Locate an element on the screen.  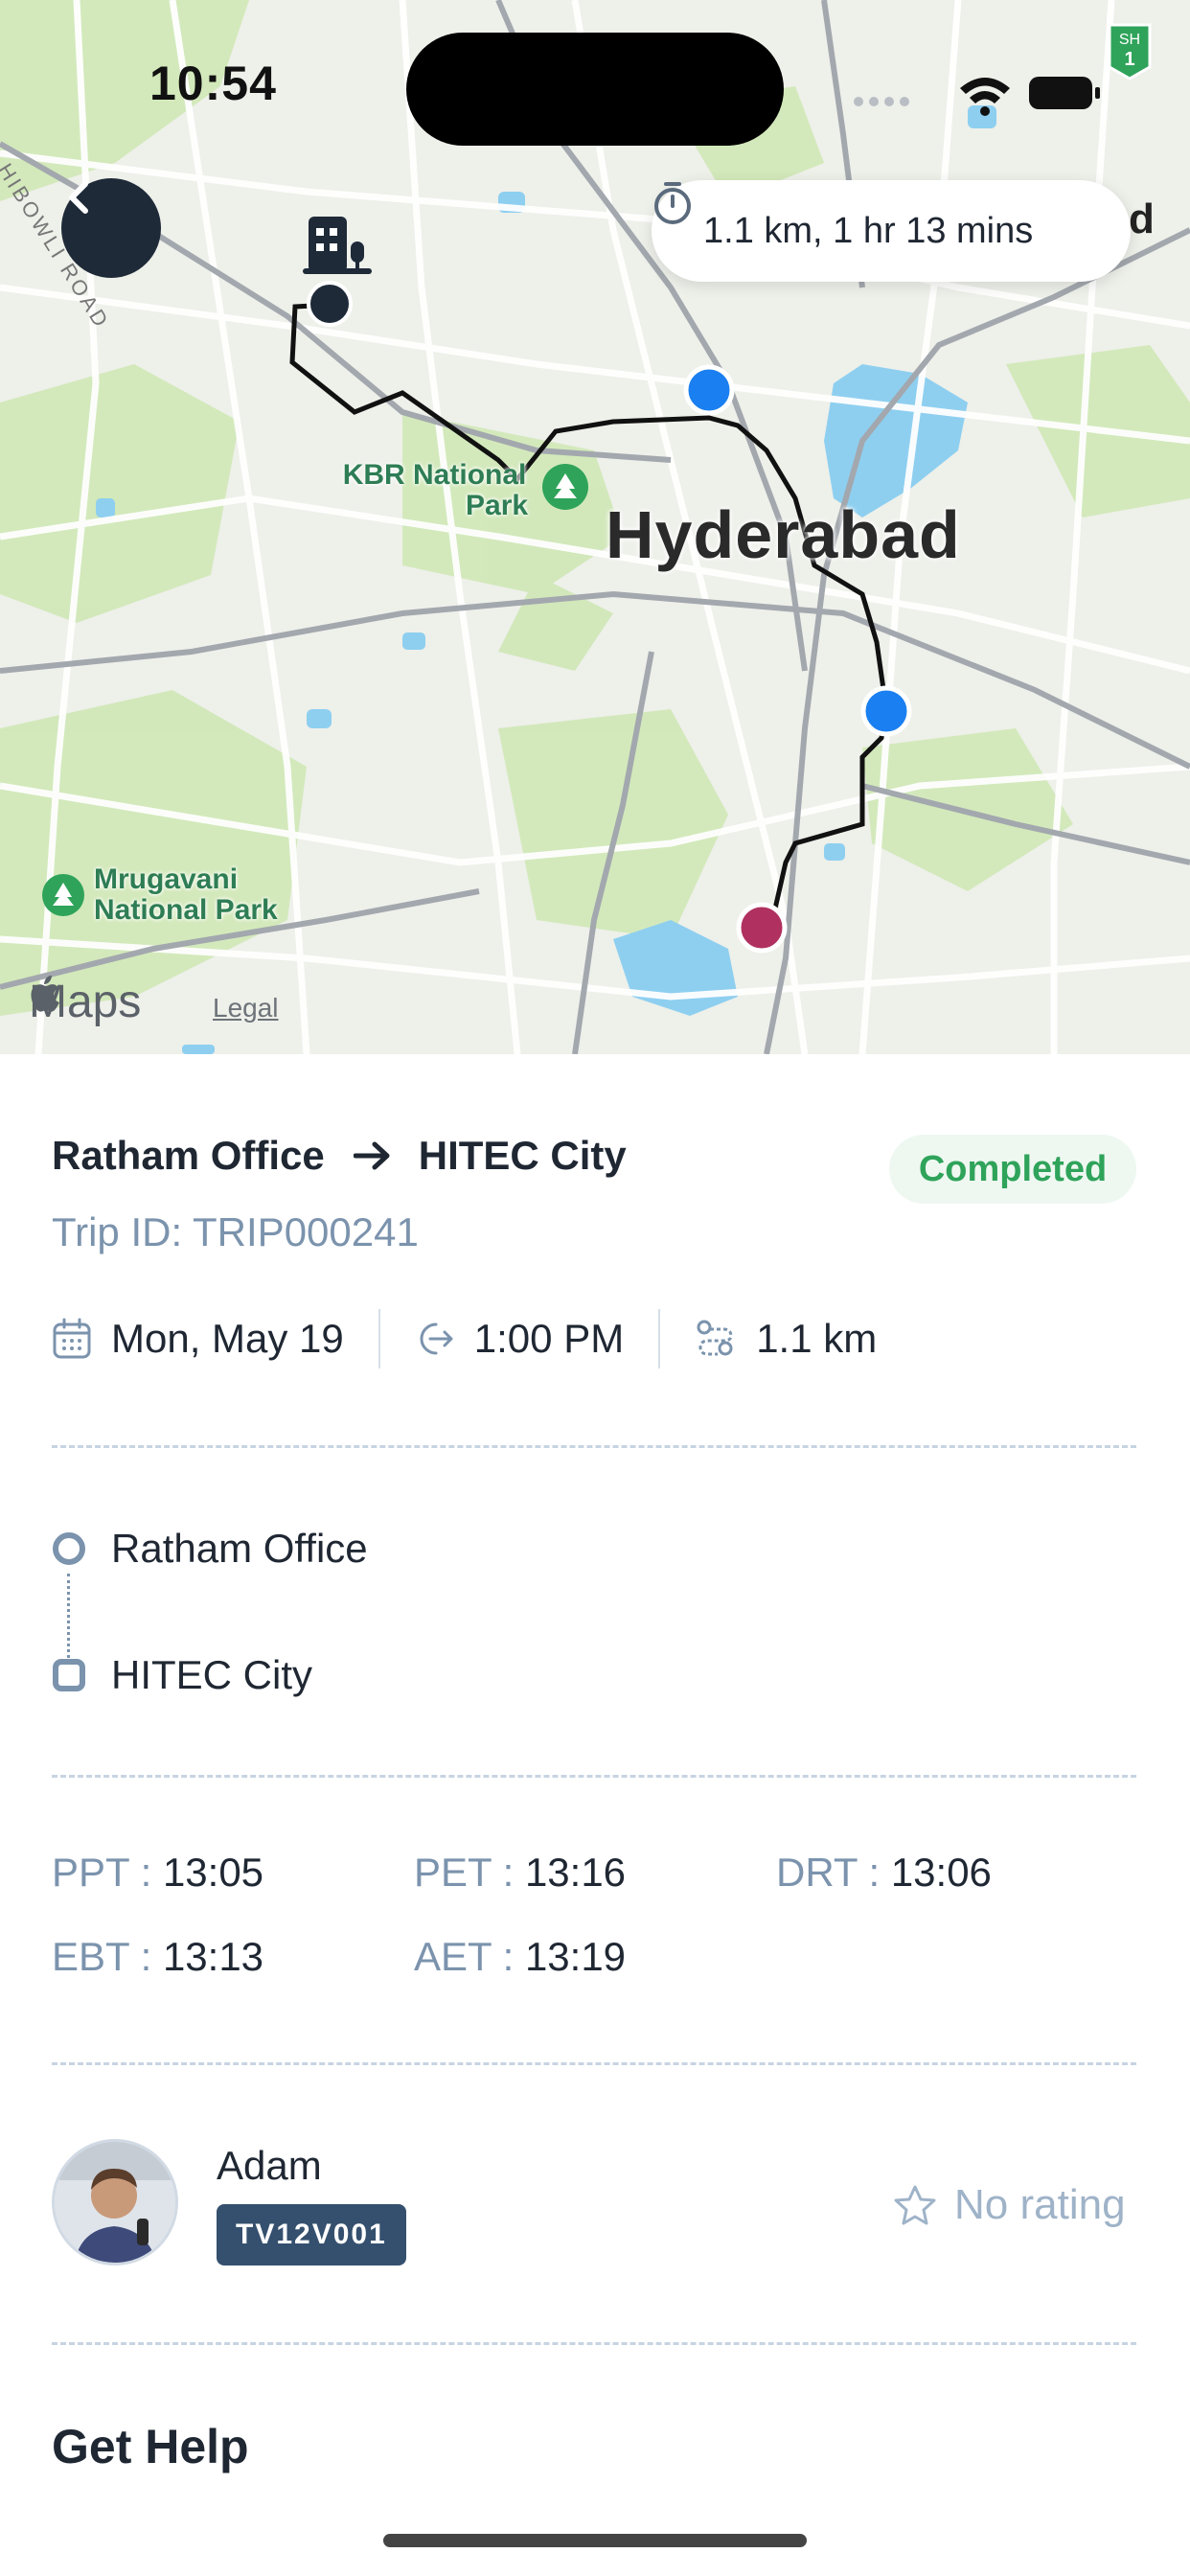
calendar-icon is located at coordinates (72, 1339).